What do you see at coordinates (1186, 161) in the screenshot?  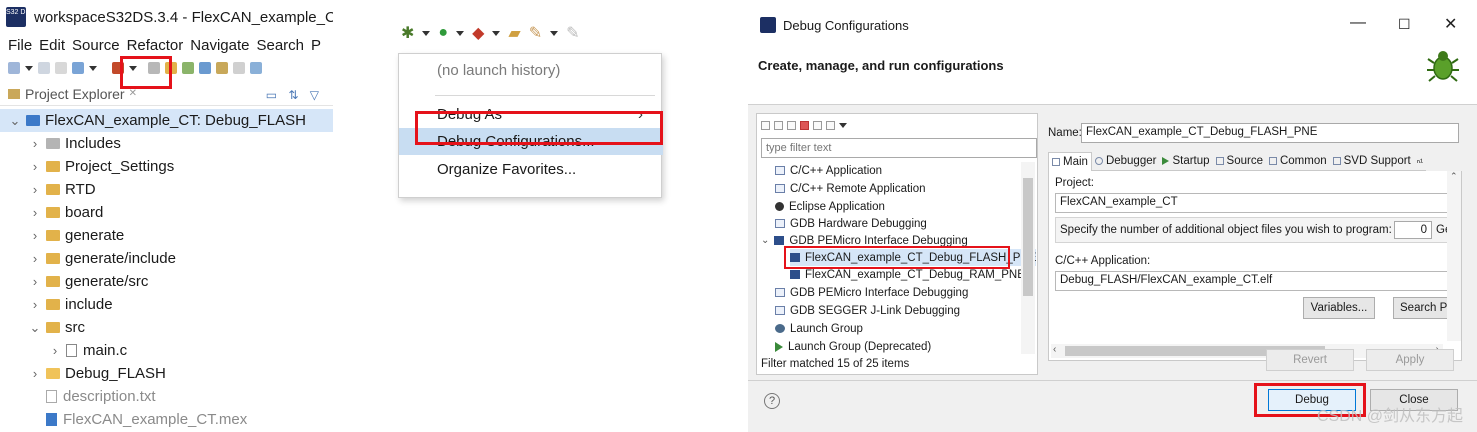 I see `tab-startup: Startup` at bounding box center [1186, 161].